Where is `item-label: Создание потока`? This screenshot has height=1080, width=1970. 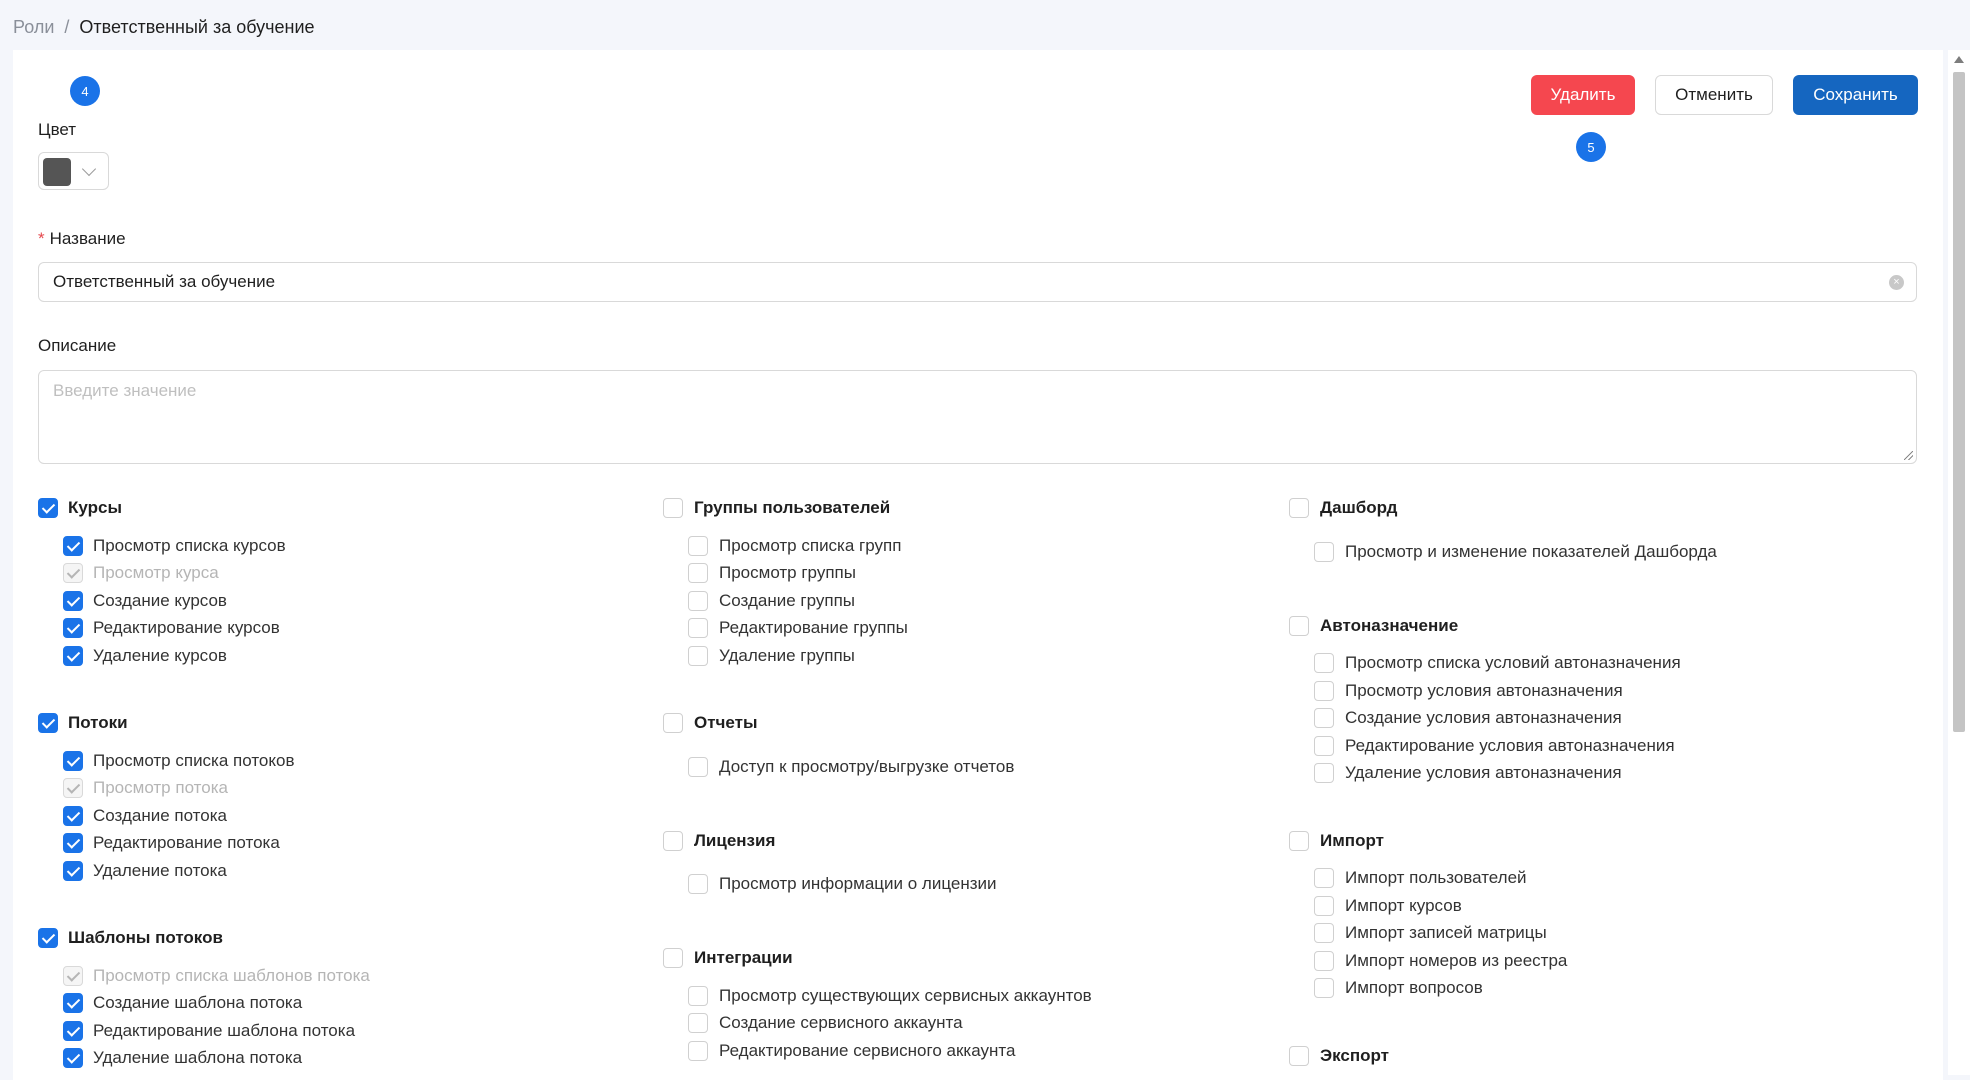 item-label: Создание потока is located at coordinates (160, 815).